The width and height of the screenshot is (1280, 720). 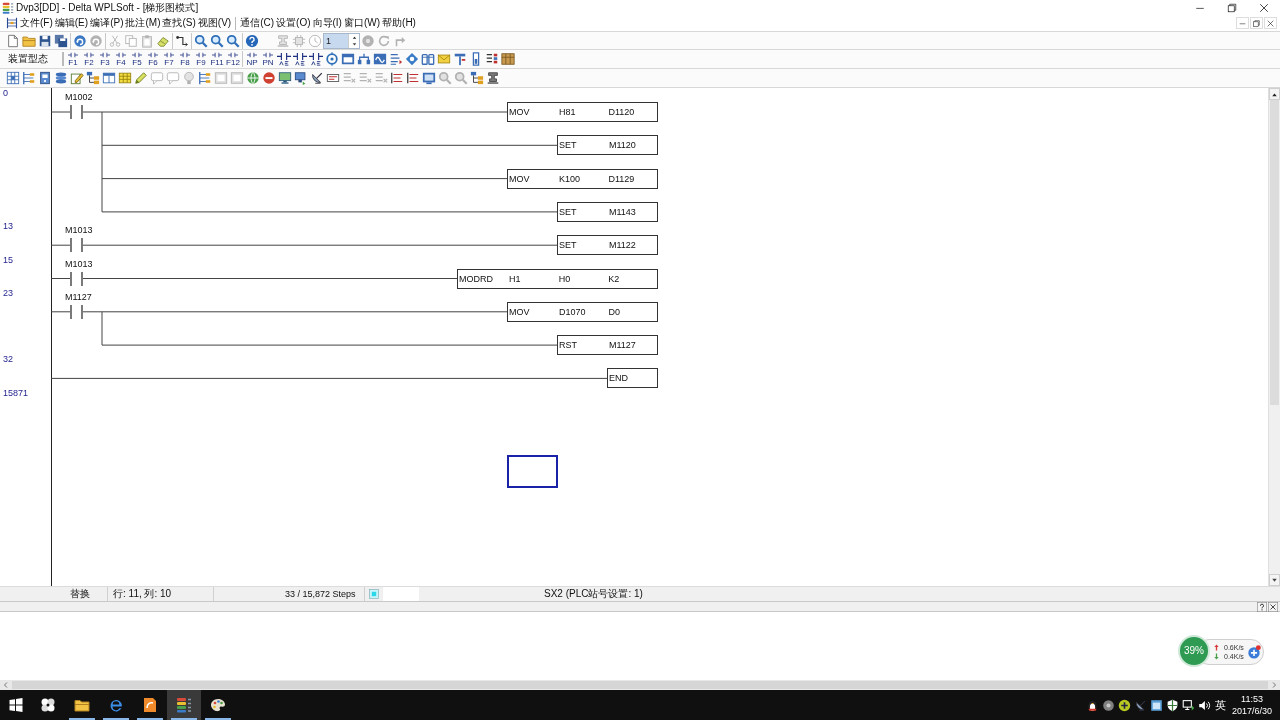 What do you see at coordinates (332, 59) in the screenshot?
I see `target-icon` at bounding box center [332, 59].